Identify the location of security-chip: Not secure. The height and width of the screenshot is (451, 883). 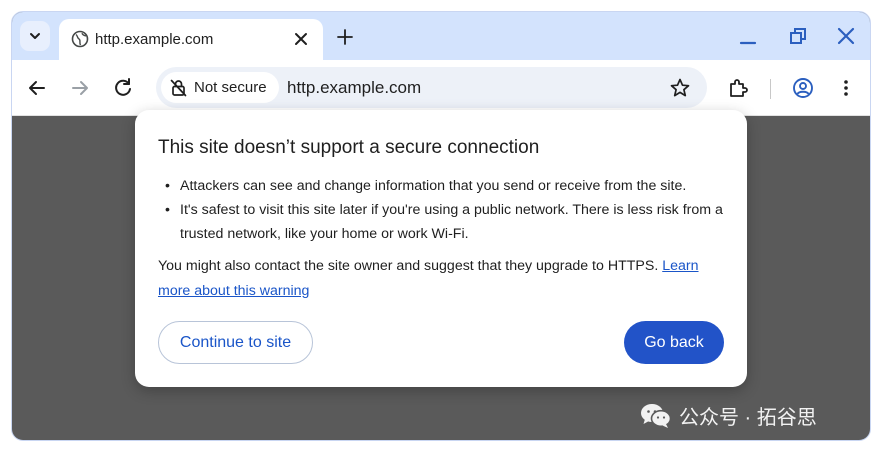
(220, 87).